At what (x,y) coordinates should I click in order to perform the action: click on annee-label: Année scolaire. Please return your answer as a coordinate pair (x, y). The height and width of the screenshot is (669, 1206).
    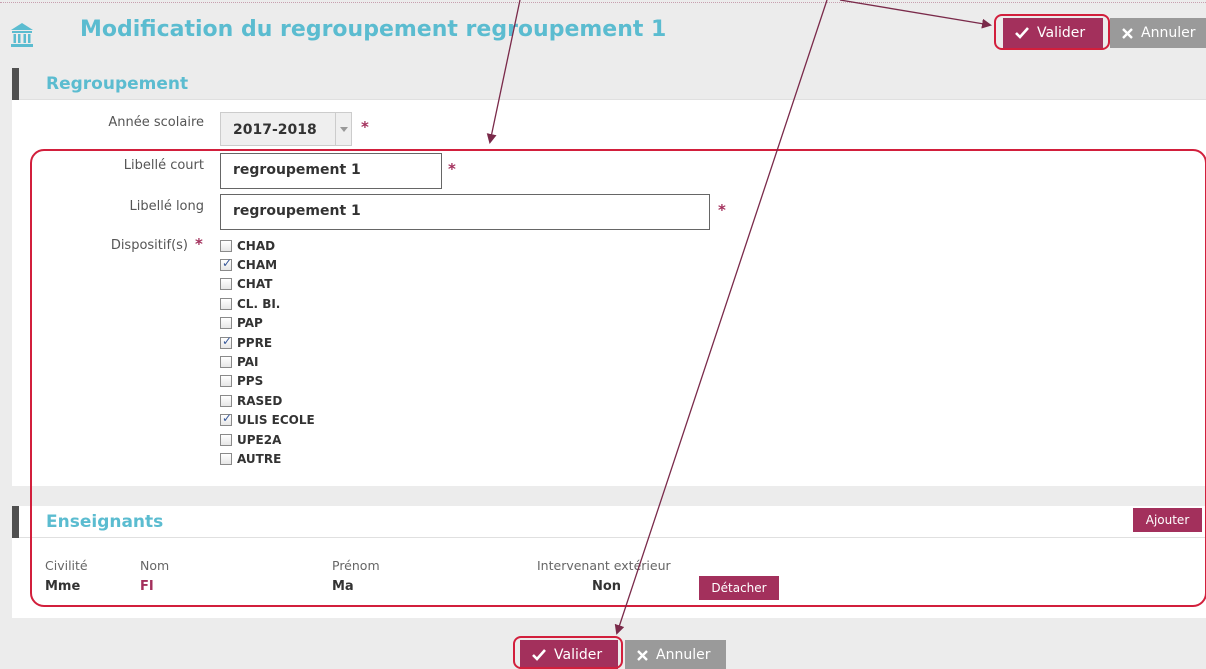
    Looking at the image, I should click on (156, 122).